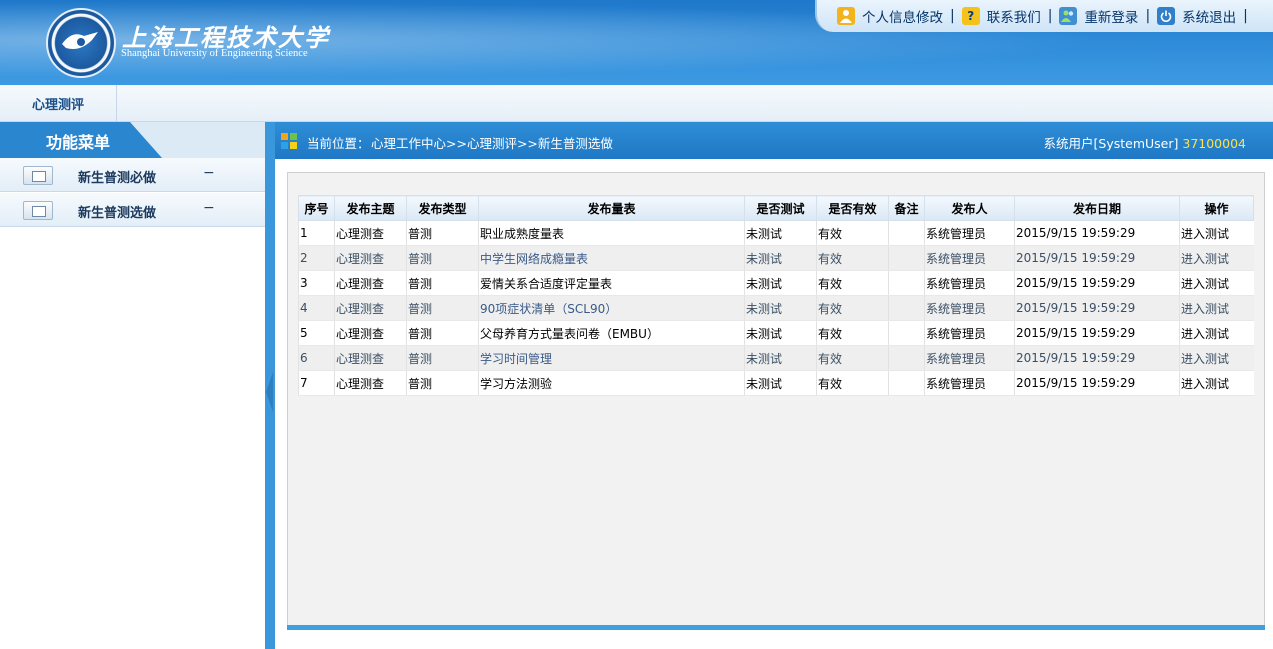  What do you see at coordinates (890, 16) in the screenshot?
I see `edit-profile-link: 个人信息修改` at bounding box center [890, 16].